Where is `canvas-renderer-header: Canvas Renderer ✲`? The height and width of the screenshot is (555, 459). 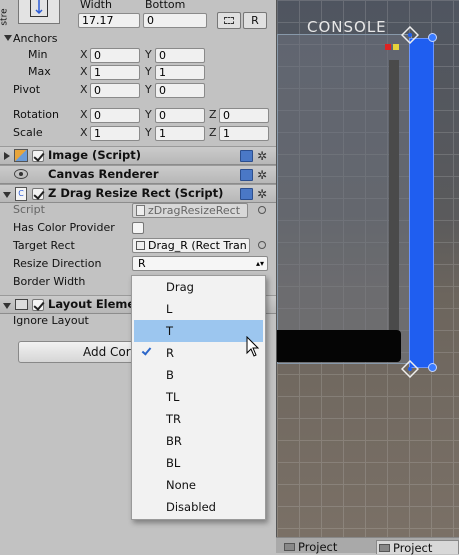 canvas-renderer-header: Canvas Renderer ✲ is located at coordinates (138, 174).